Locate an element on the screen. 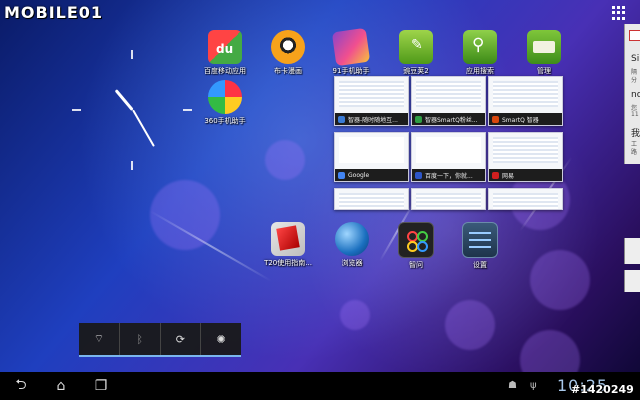  recent-apps-icon: ❐ is located at coordinates (101, 386).